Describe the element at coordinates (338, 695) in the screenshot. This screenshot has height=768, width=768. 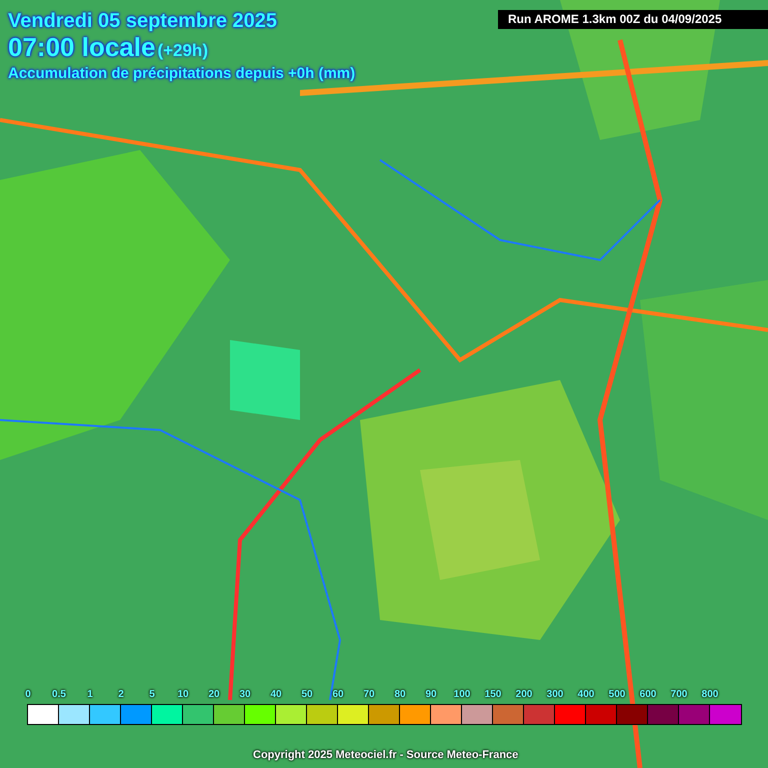
I see `legend-tick-label: 60` at that location.